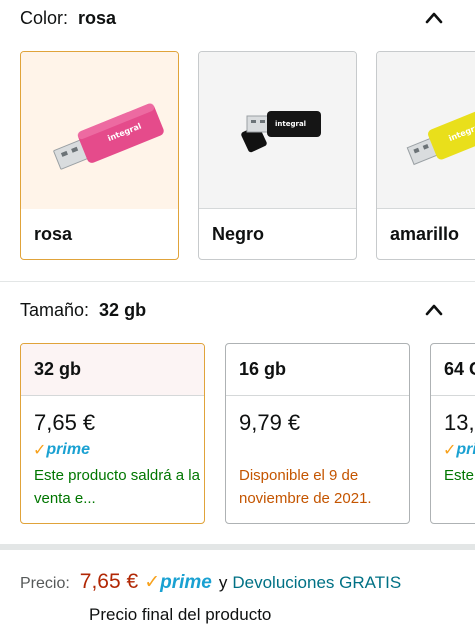 This screenshot has width=475, height=633. I want to click on product-image-black: integral, so click(277, 130).